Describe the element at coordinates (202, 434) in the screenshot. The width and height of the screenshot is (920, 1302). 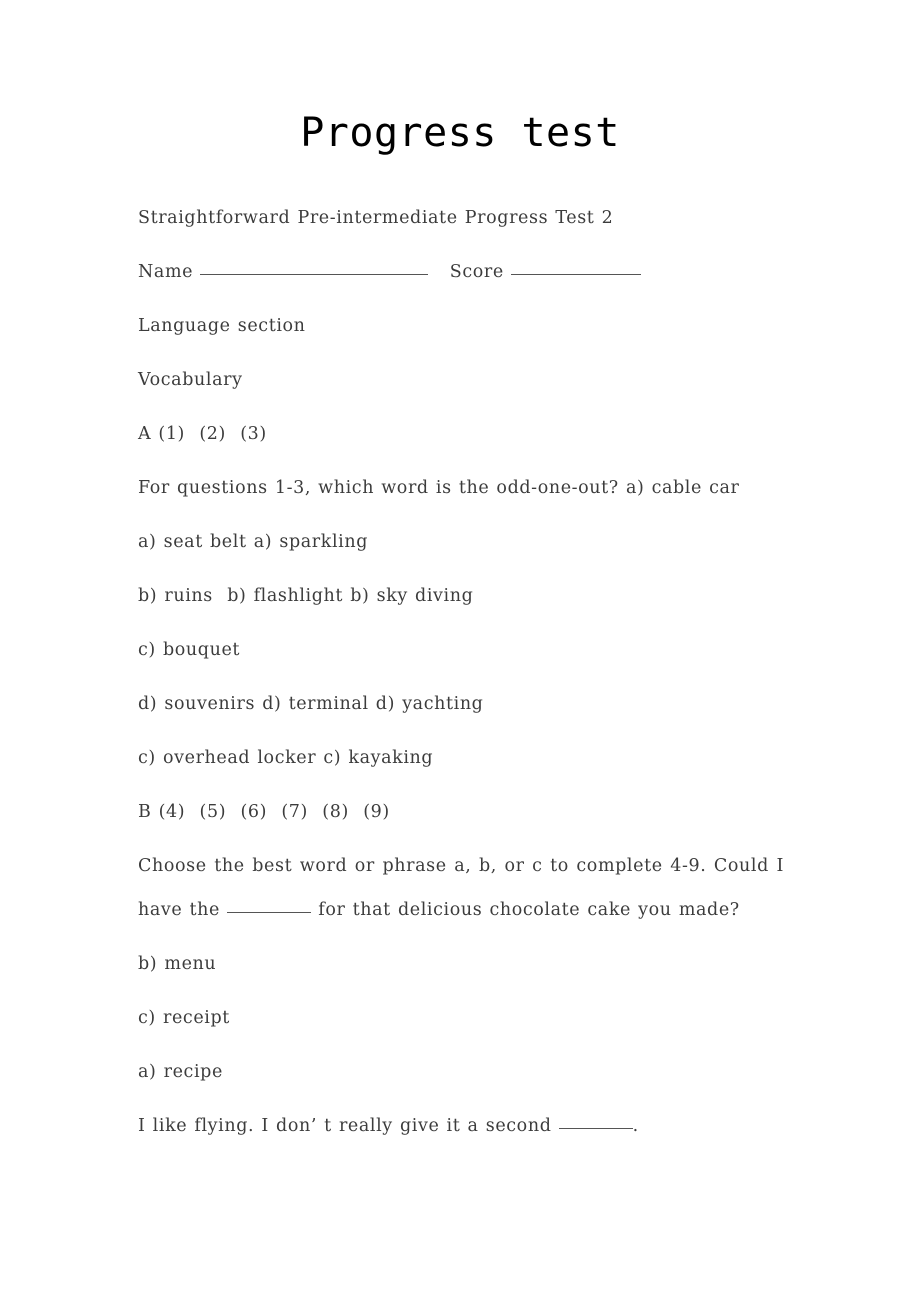
I see `part-a-header: A (1) (2) (3)` at that location.